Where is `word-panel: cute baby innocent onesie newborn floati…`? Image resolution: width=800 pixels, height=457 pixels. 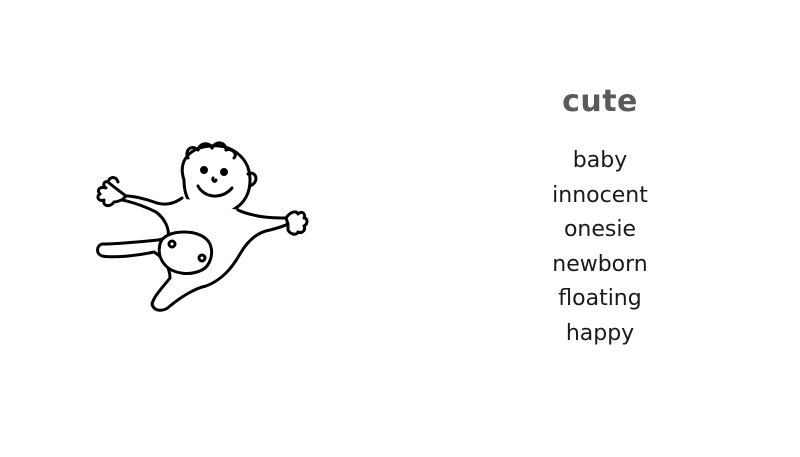 word-panel: cute baby innocent onesie newborn floati… is located at coordinates (600, 215).